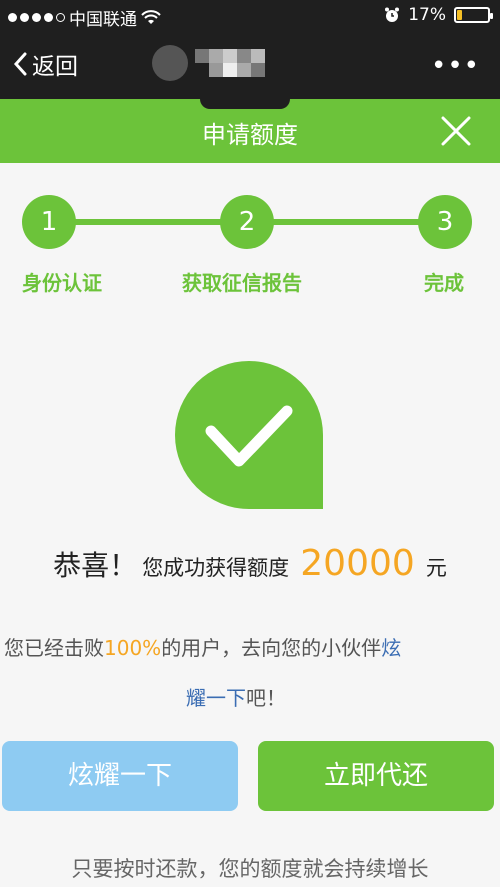  Describe the element at coordinates (392, 14) in the screenshot. I see `alarm-clock-icon` at that location.